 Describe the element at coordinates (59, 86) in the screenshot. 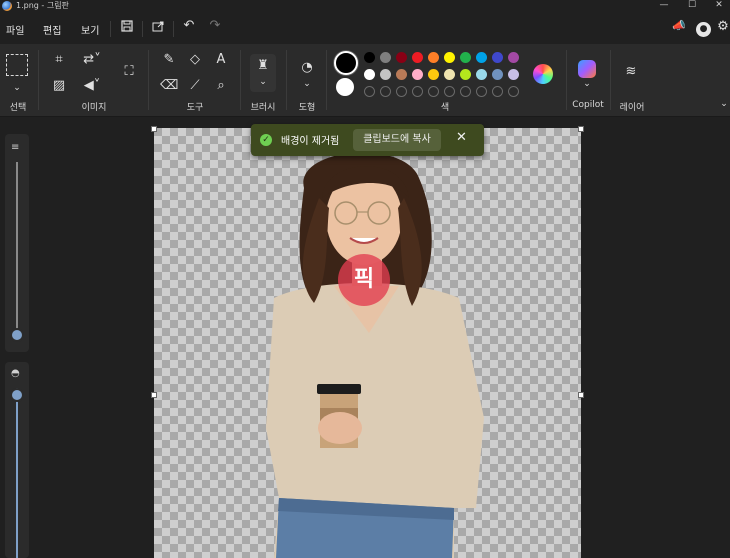

I see `remove-background-icon: ▨` at that location.